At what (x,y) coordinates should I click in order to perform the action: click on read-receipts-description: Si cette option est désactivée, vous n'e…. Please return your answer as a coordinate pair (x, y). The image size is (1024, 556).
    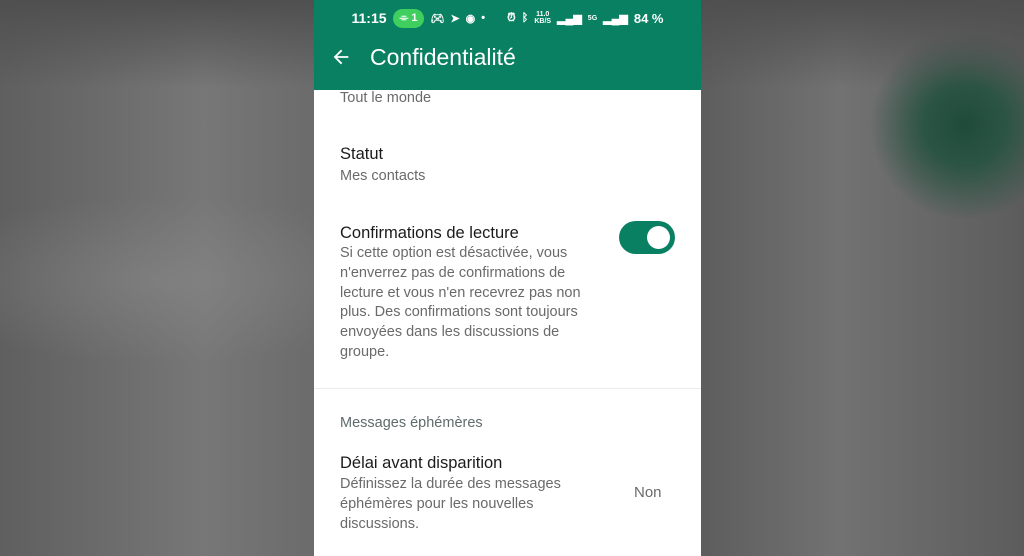
    Looking at the image, I should click on (460, 302).